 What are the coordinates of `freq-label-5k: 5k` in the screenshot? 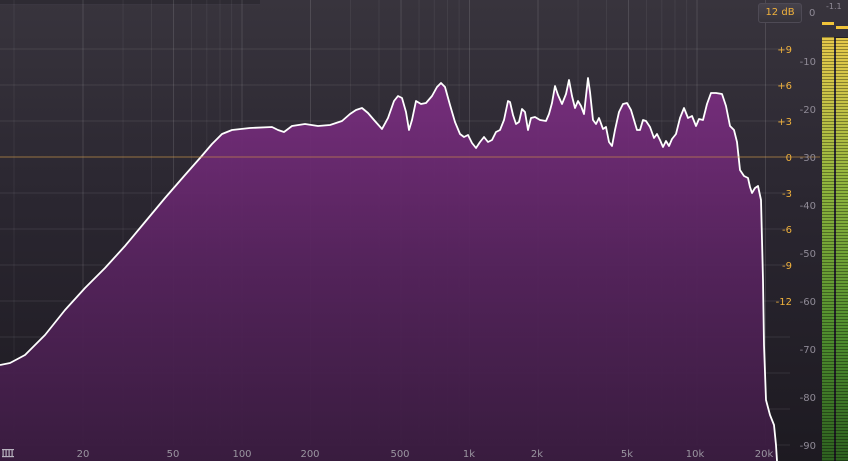 It's located at (627, 454).